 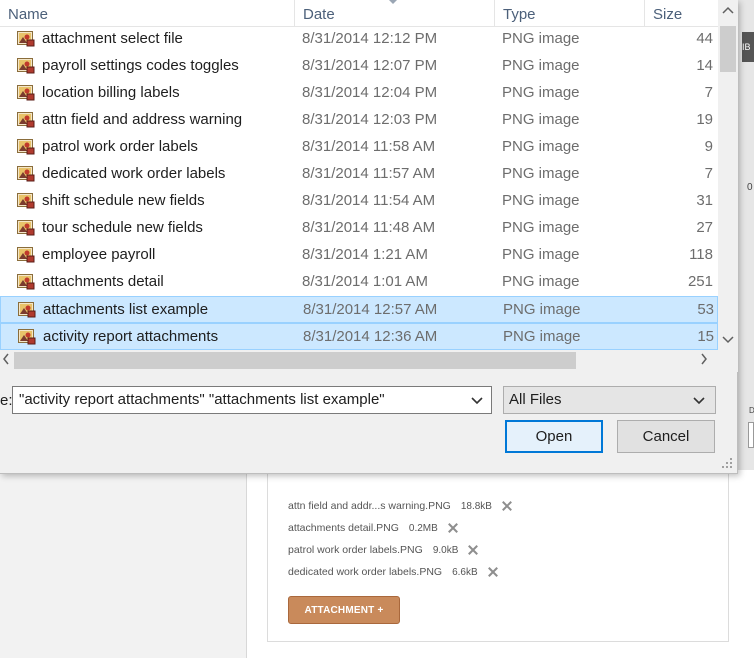 What do you see at coordinates (751, 435) in the screenshot?
I see `background-edge-field` at bounding box center [751, 435].